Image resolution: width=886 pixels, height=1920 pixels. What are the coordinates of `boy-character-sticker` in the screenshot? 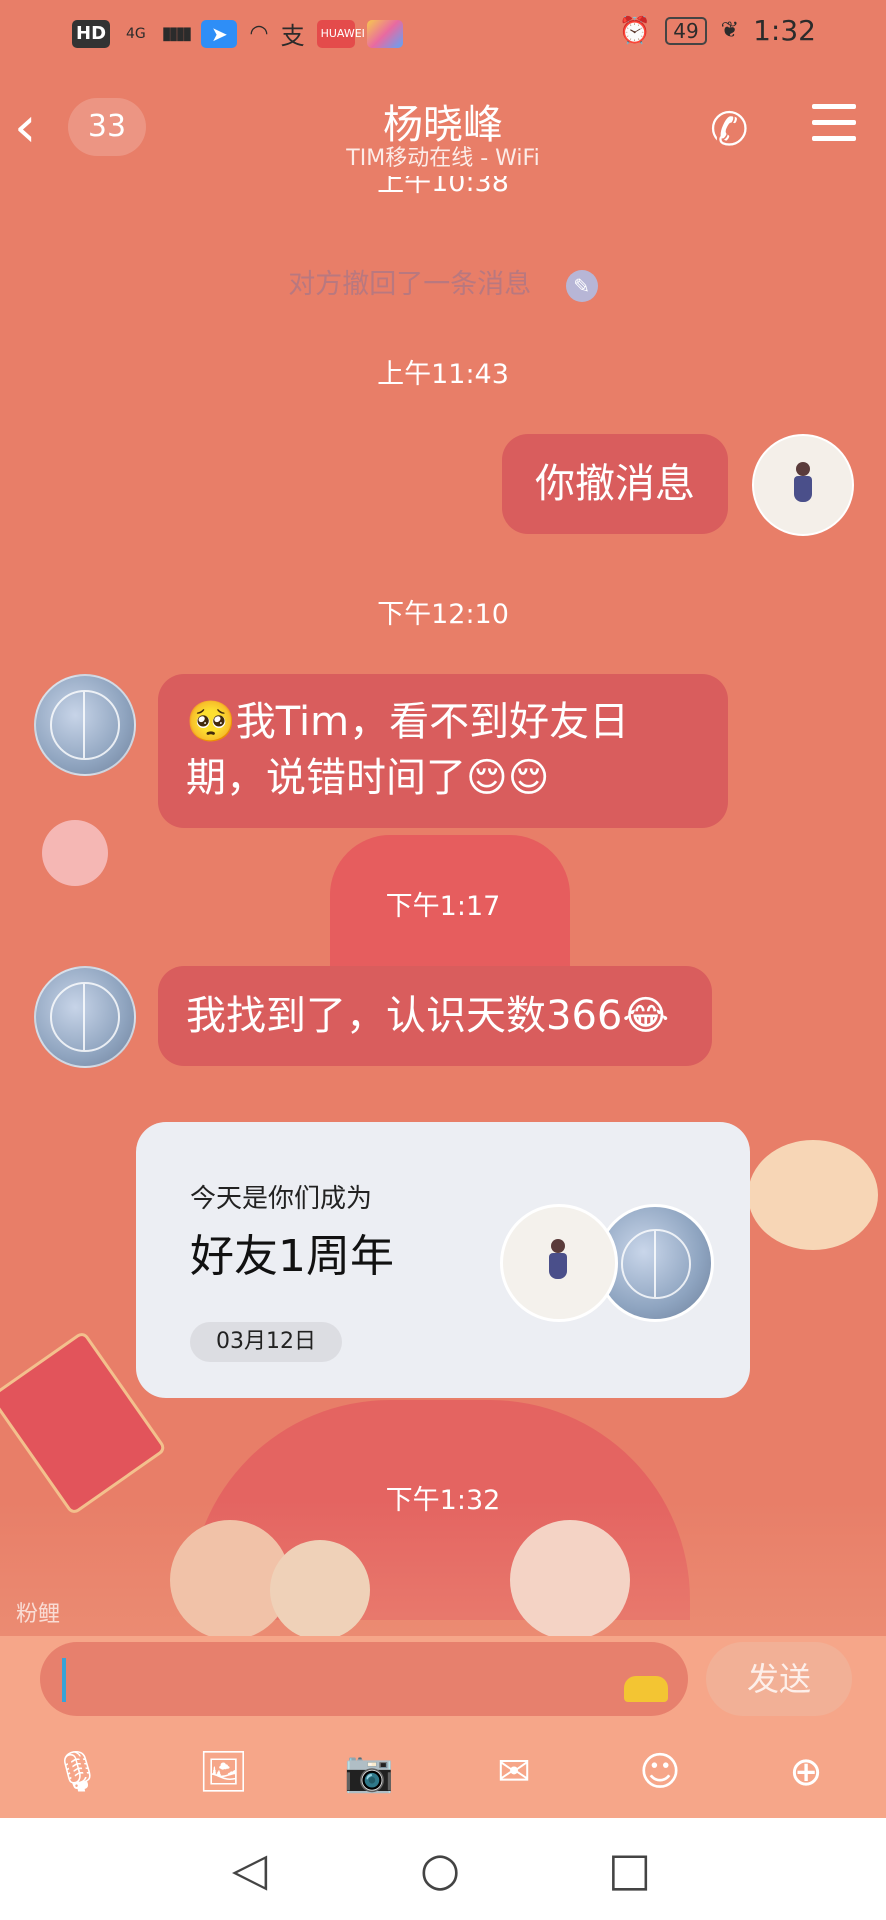 It's located at (320, 1590).